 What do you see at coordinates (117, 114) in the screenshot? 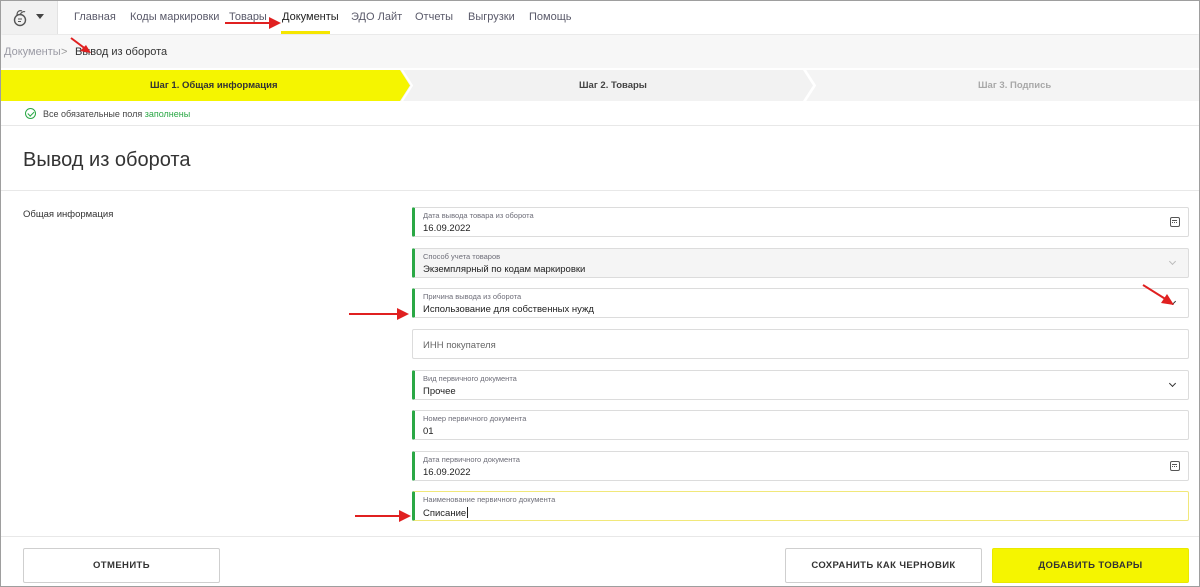
I see `validation-text: Все обязательные поля заполнены` at bounding box center [117, 114].